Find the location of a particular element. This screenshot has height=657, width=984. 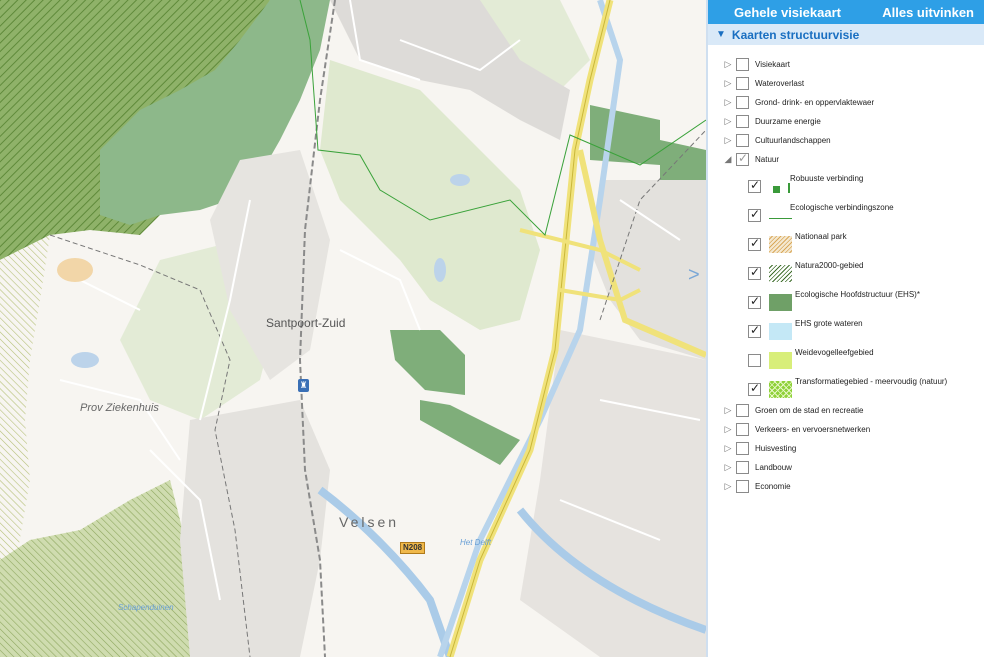

layer-row-grond-drink-oppervlaktewater: ▷ Grond- drink- en oppervlaktewaer is located at coordinates (798, 102).